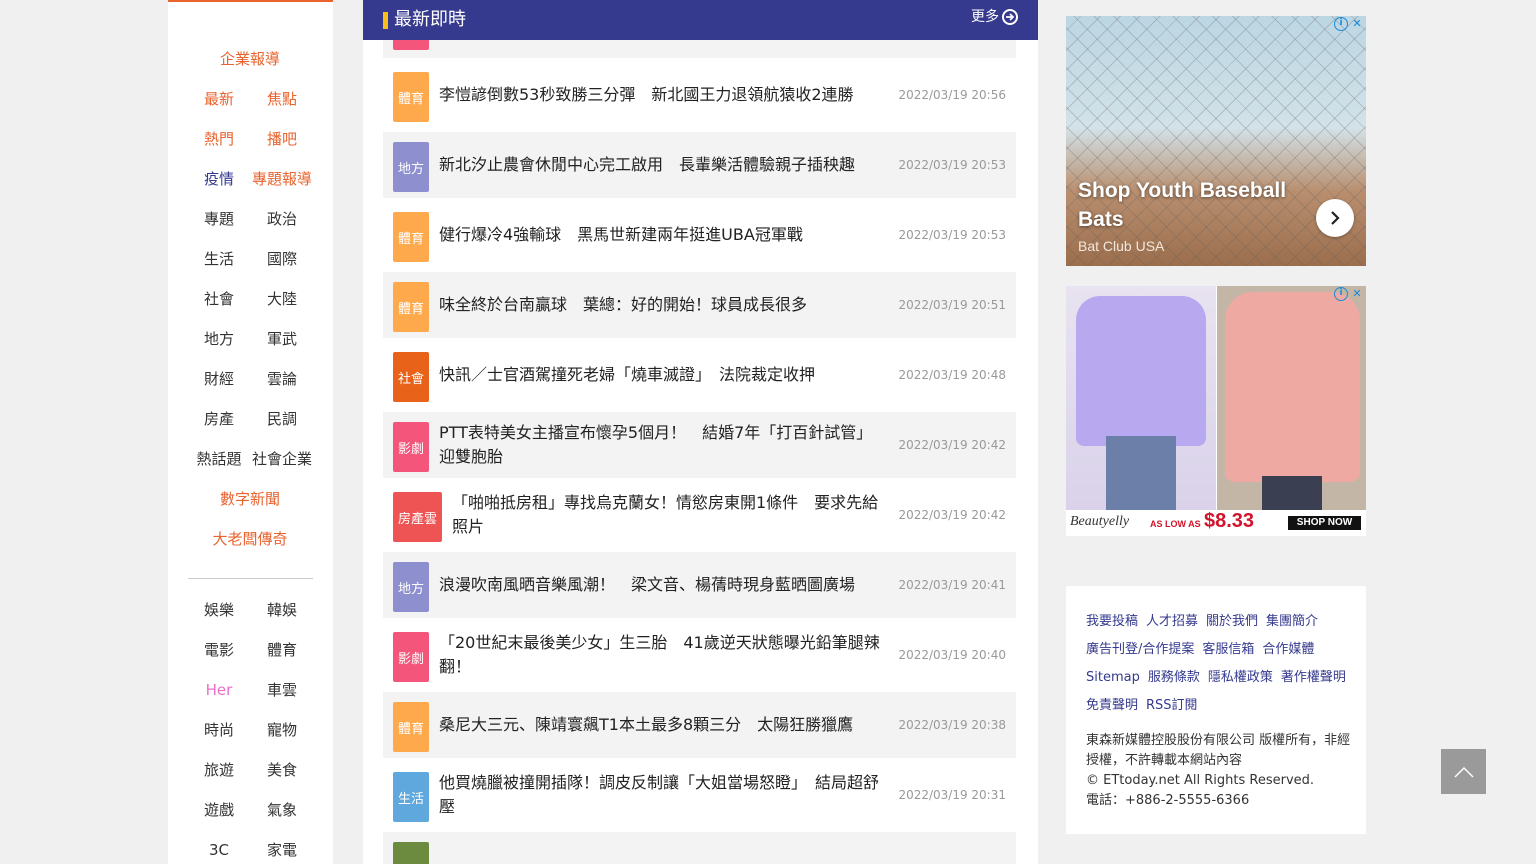 This screenshot has width=1536, height=864. Describe the element at coordinates (952, 515) in the screenshot. I see `news-timestamp: 2022/03/19 20:42` at that location.